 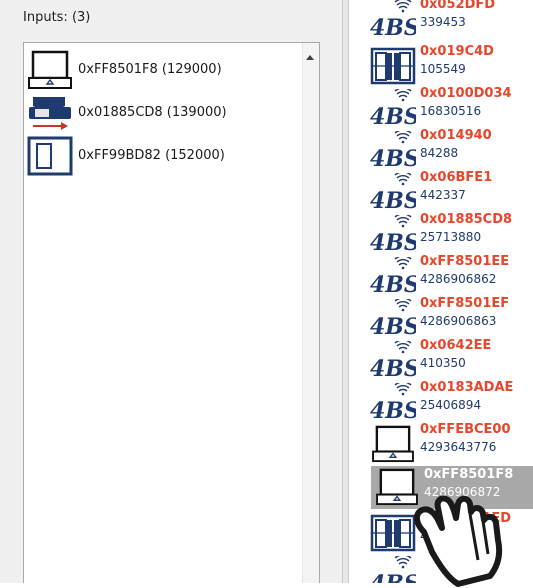 I want to click on device-address: 0x0183ADAE, so click(x=467, y=387).